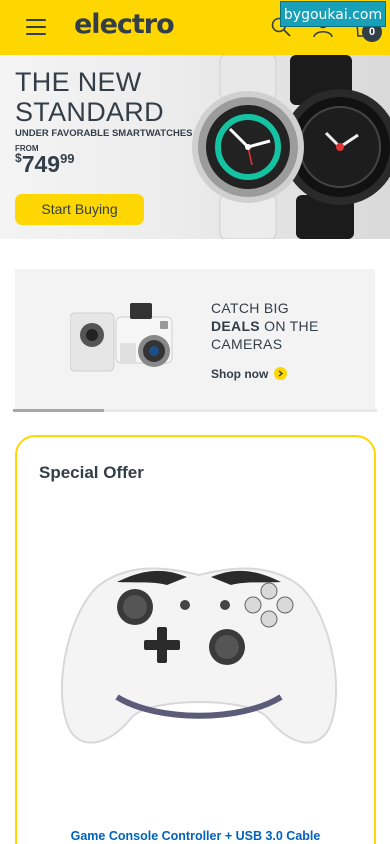 The width and height of the screenshot is (390, 844). I want to click on special-offer-title: Special Offer, so click(91, 472).